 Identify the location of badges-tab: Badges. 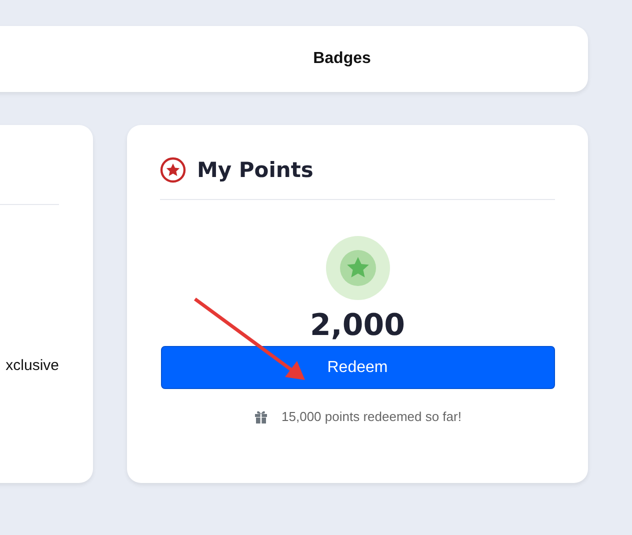
(342, 59).